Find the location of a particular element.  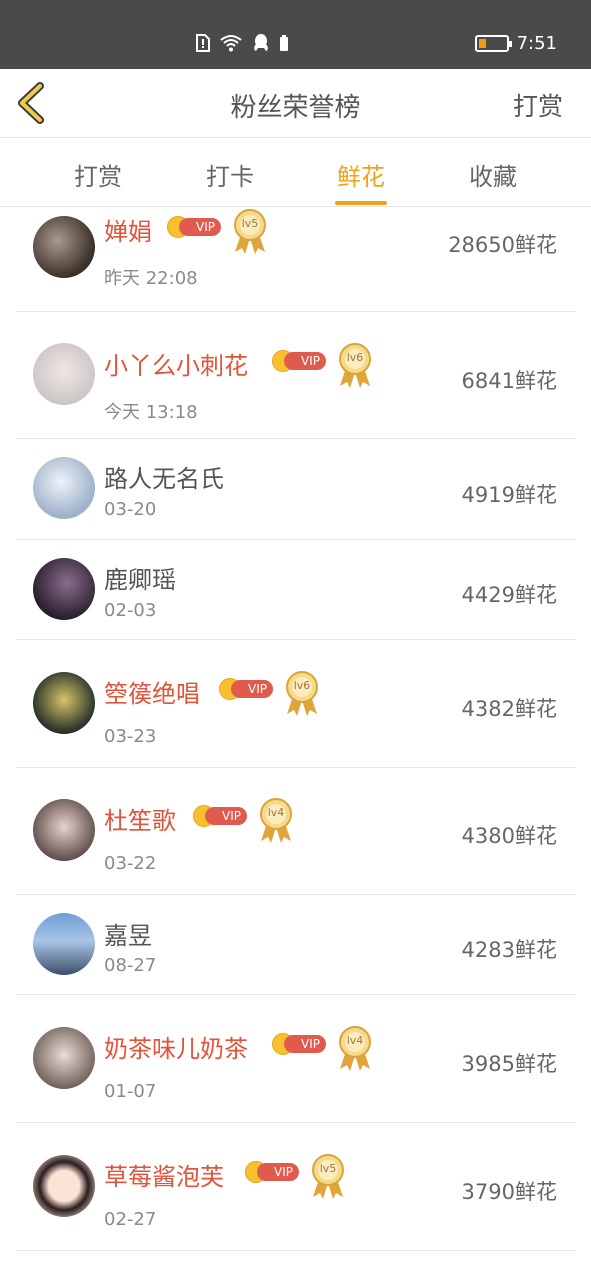

tab-active-indicator is located at coordinates (361, 203).